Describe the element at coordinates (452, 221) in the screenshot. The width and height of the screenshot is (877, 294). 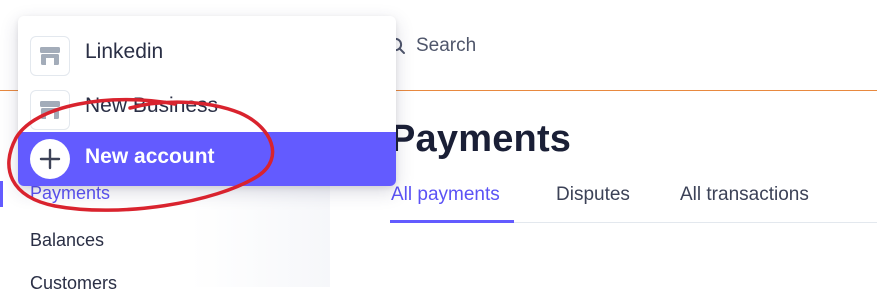
I see `active-tab-underline` at that location.